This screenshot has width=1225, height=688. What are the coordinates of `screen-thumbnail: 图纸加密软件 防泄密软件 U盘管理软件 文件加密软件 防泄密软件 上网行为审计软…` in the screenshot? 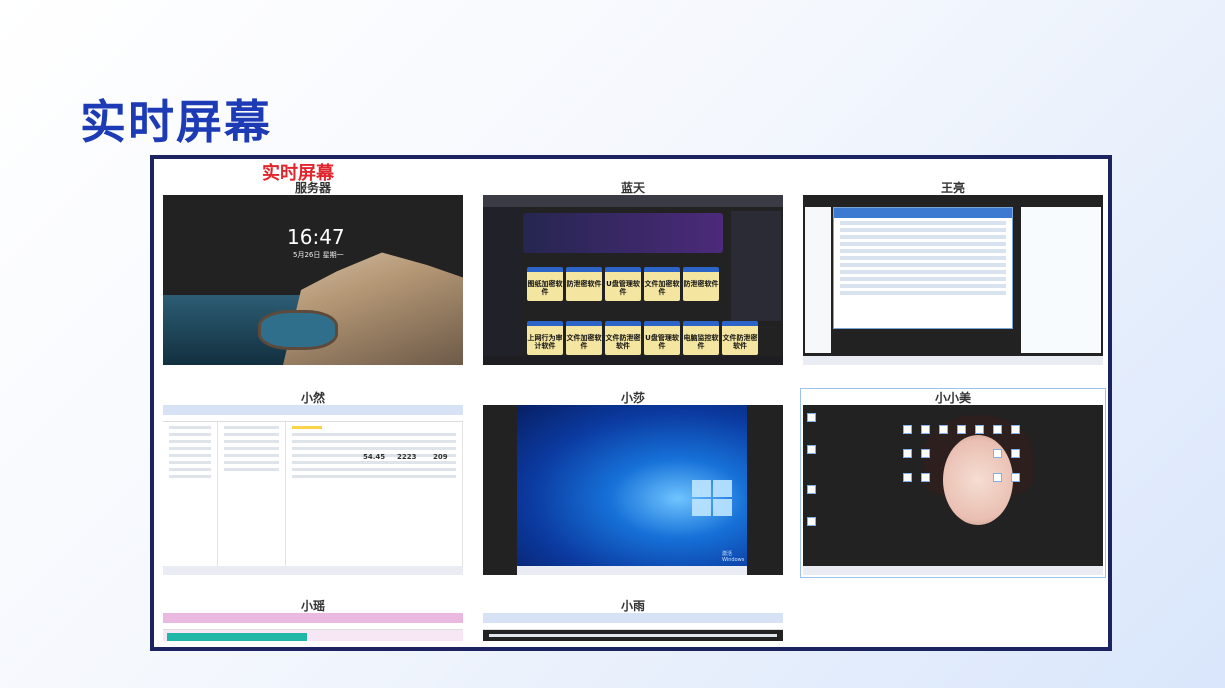 It's located at (633, 280).